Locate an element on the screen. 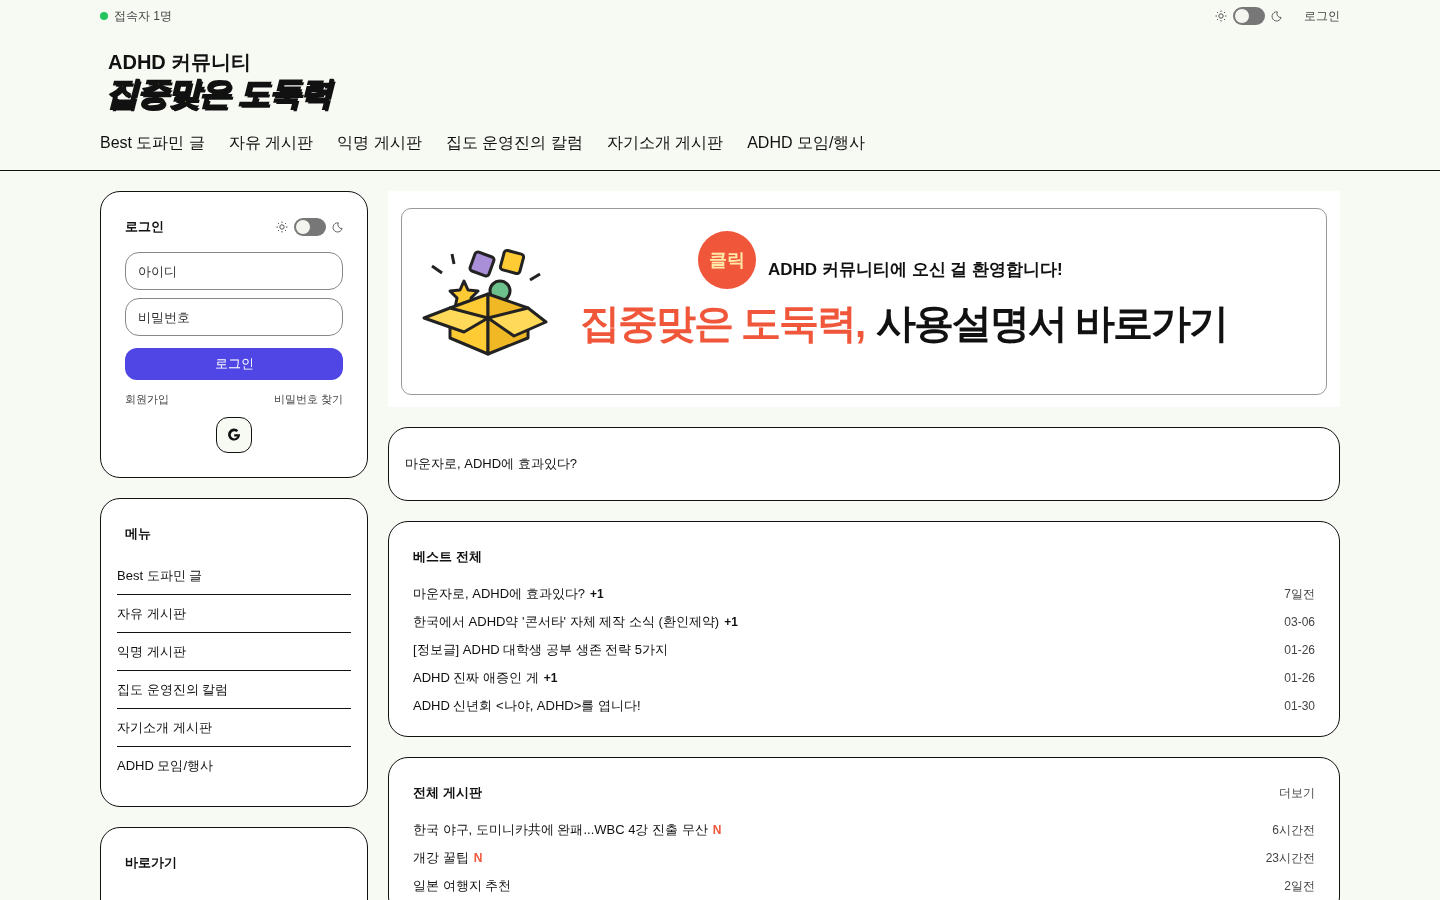  nav-link: 집도 운영진의 칼럼 is located at coordinates (514, 143).